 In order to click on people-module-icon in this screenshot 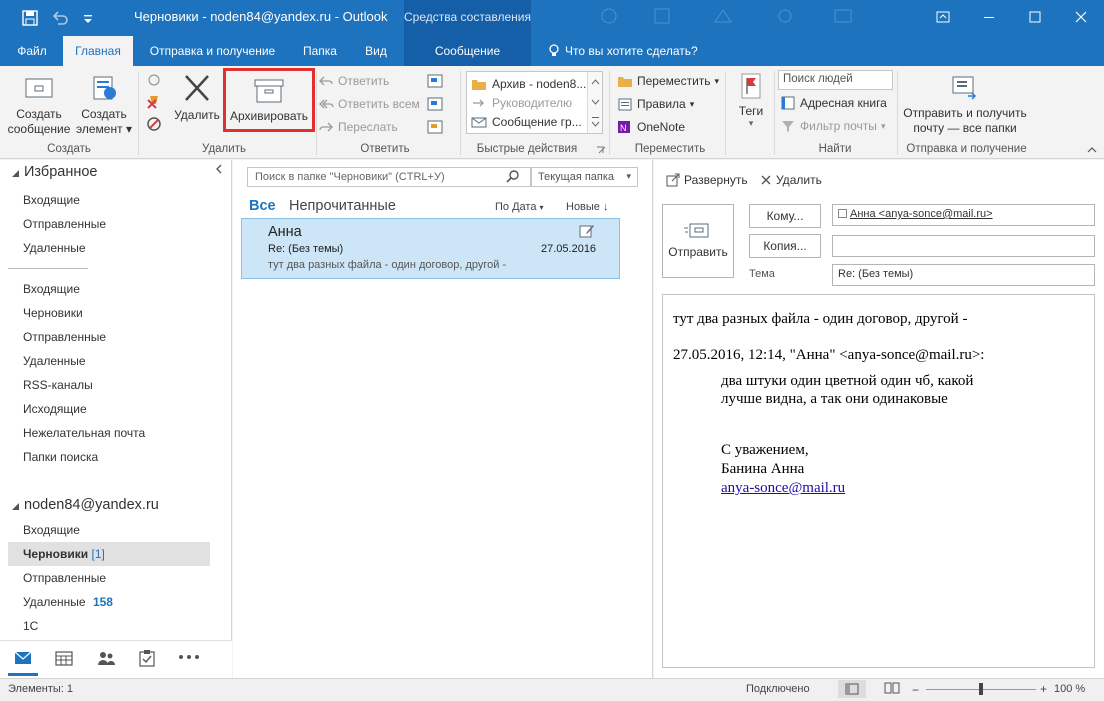, I will do `click(106, 658)`.